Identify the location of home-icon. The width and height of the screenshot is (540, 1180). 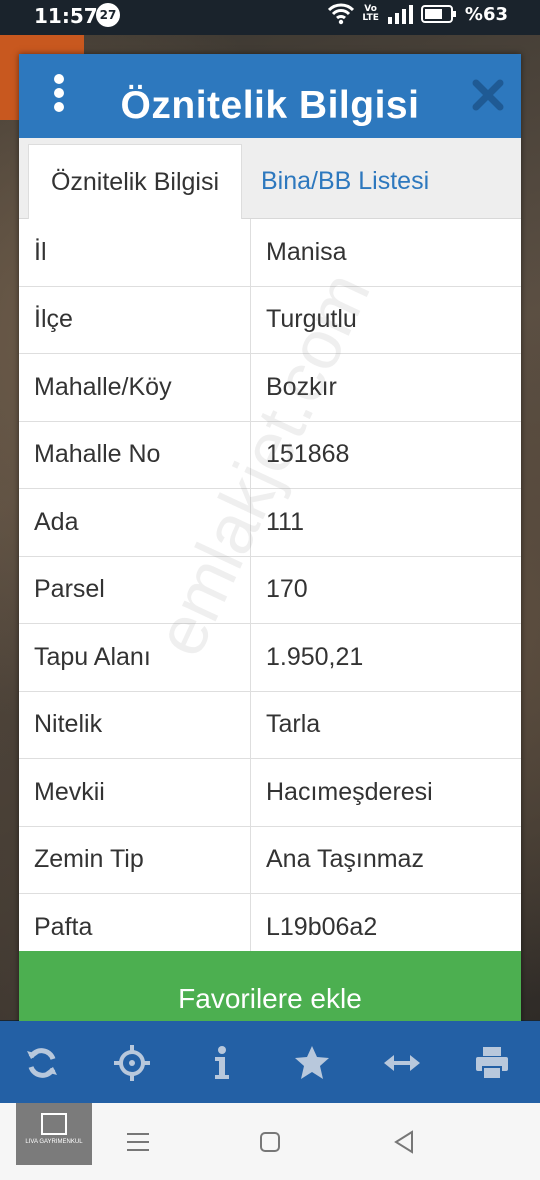
(270, 1142).